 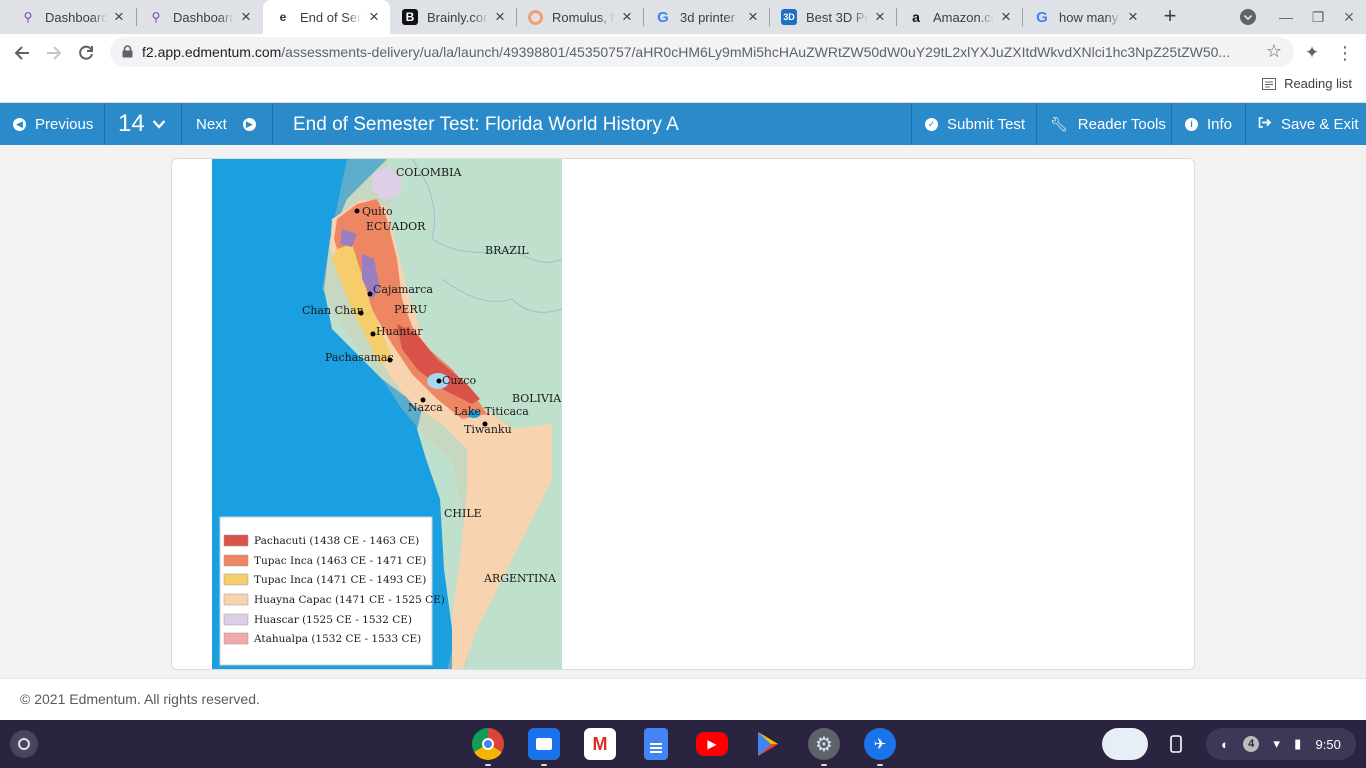 What do you see at coordinates (520, 578) in the screenshot?
I see `country-label: ARGENTINA` at bounding box center [520, 578].